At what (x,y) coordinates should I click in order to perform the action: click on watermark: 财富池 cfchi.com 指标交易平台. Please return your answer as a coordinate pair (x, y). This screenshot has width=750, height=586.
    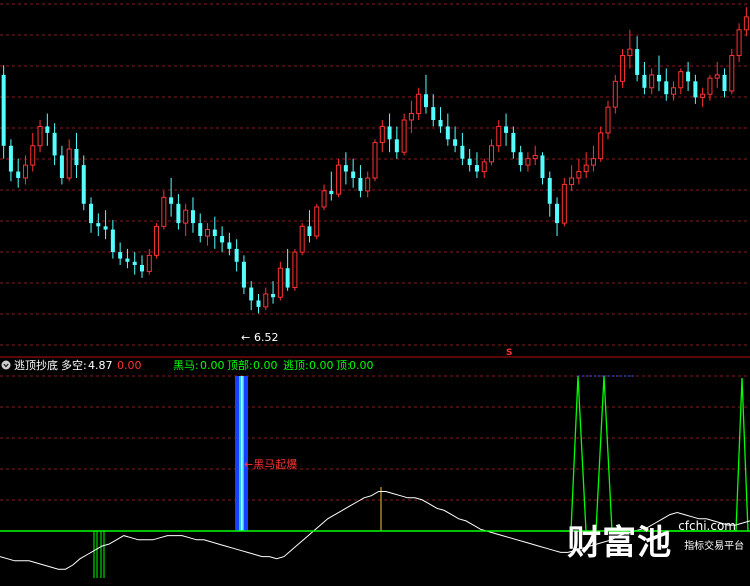
    Looking at the image, I should click on (655, 539).